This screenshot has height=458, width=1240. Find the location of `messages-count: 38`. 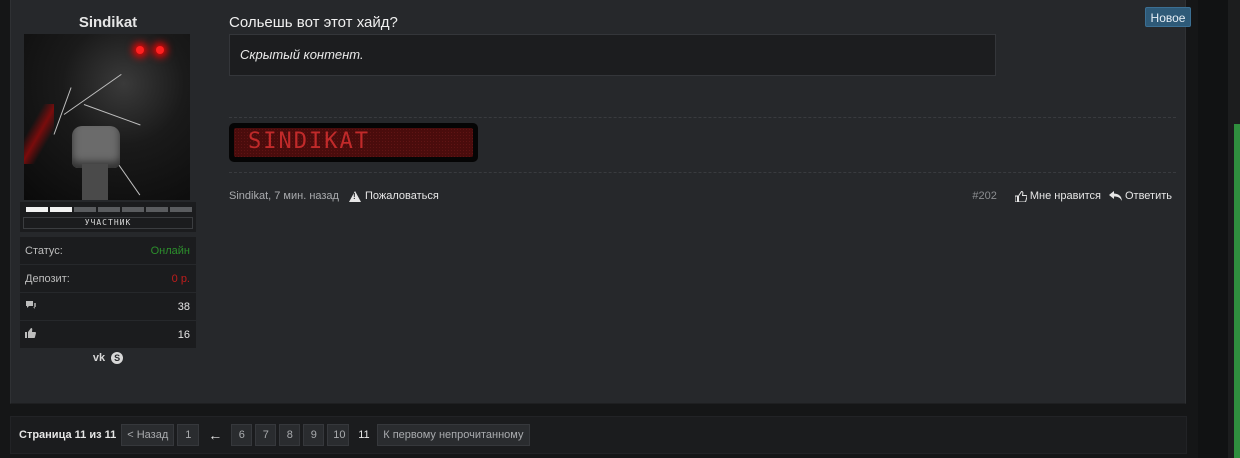

messages-count: 38 is located at coordinates (183, 306).